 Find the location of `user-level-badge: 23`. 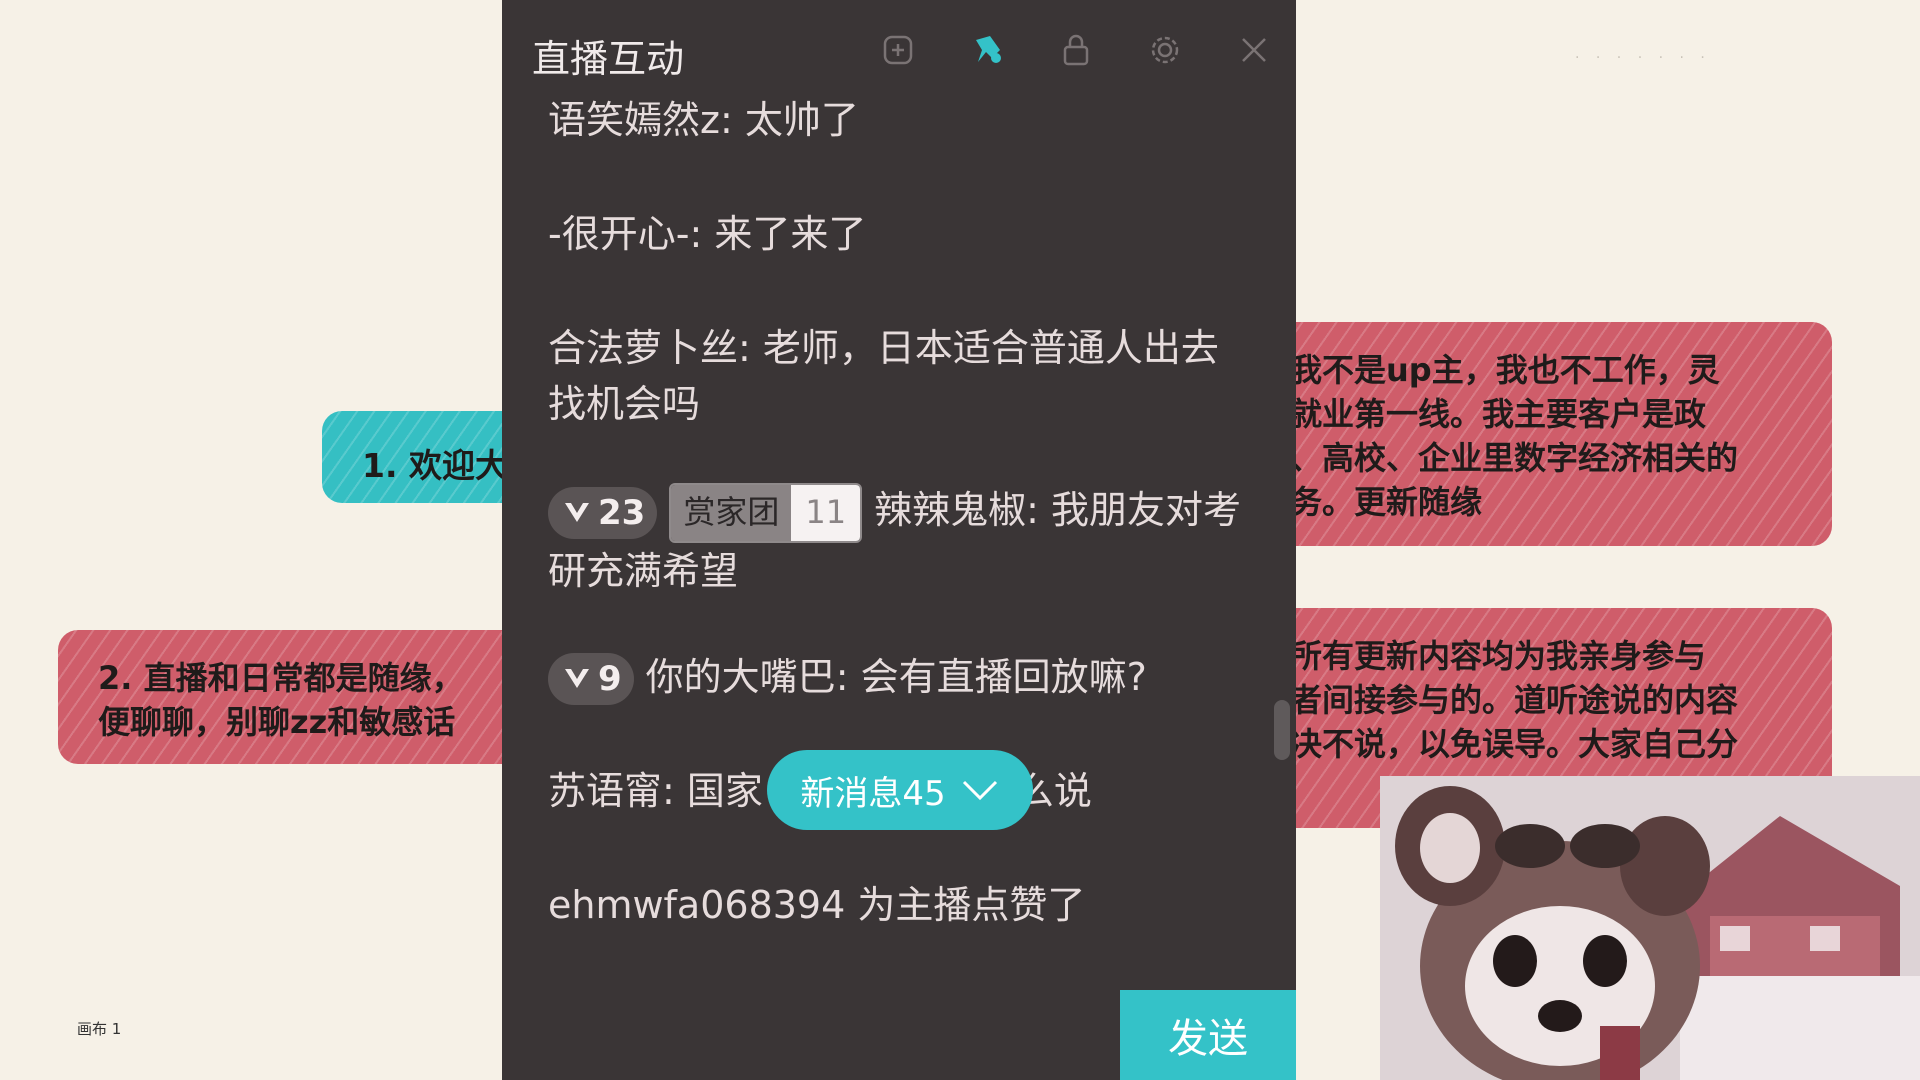

user-level-badge: 23 is located at coordinates (603, 512).